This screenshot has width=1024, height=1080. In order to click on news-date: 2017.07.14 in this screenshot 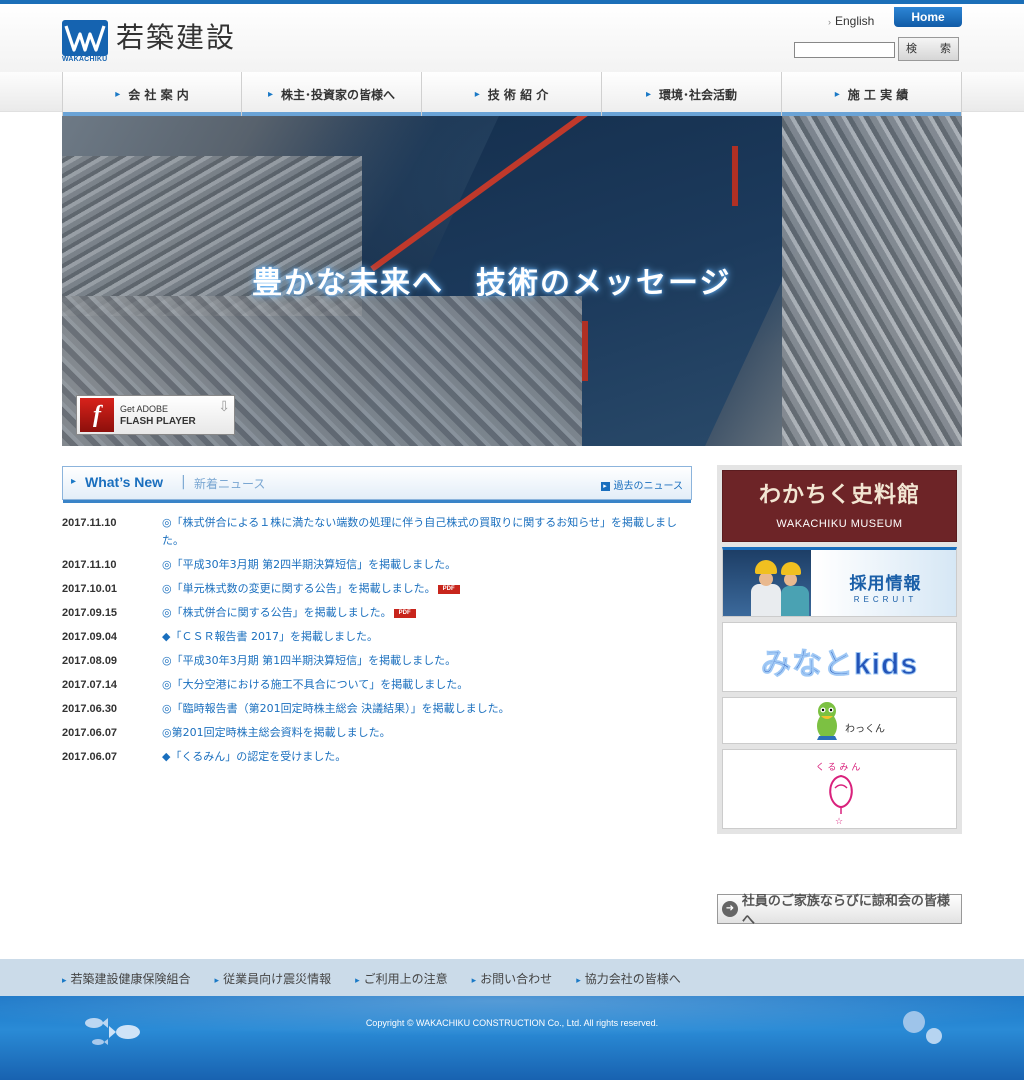, I will do `click(90, 685)`.